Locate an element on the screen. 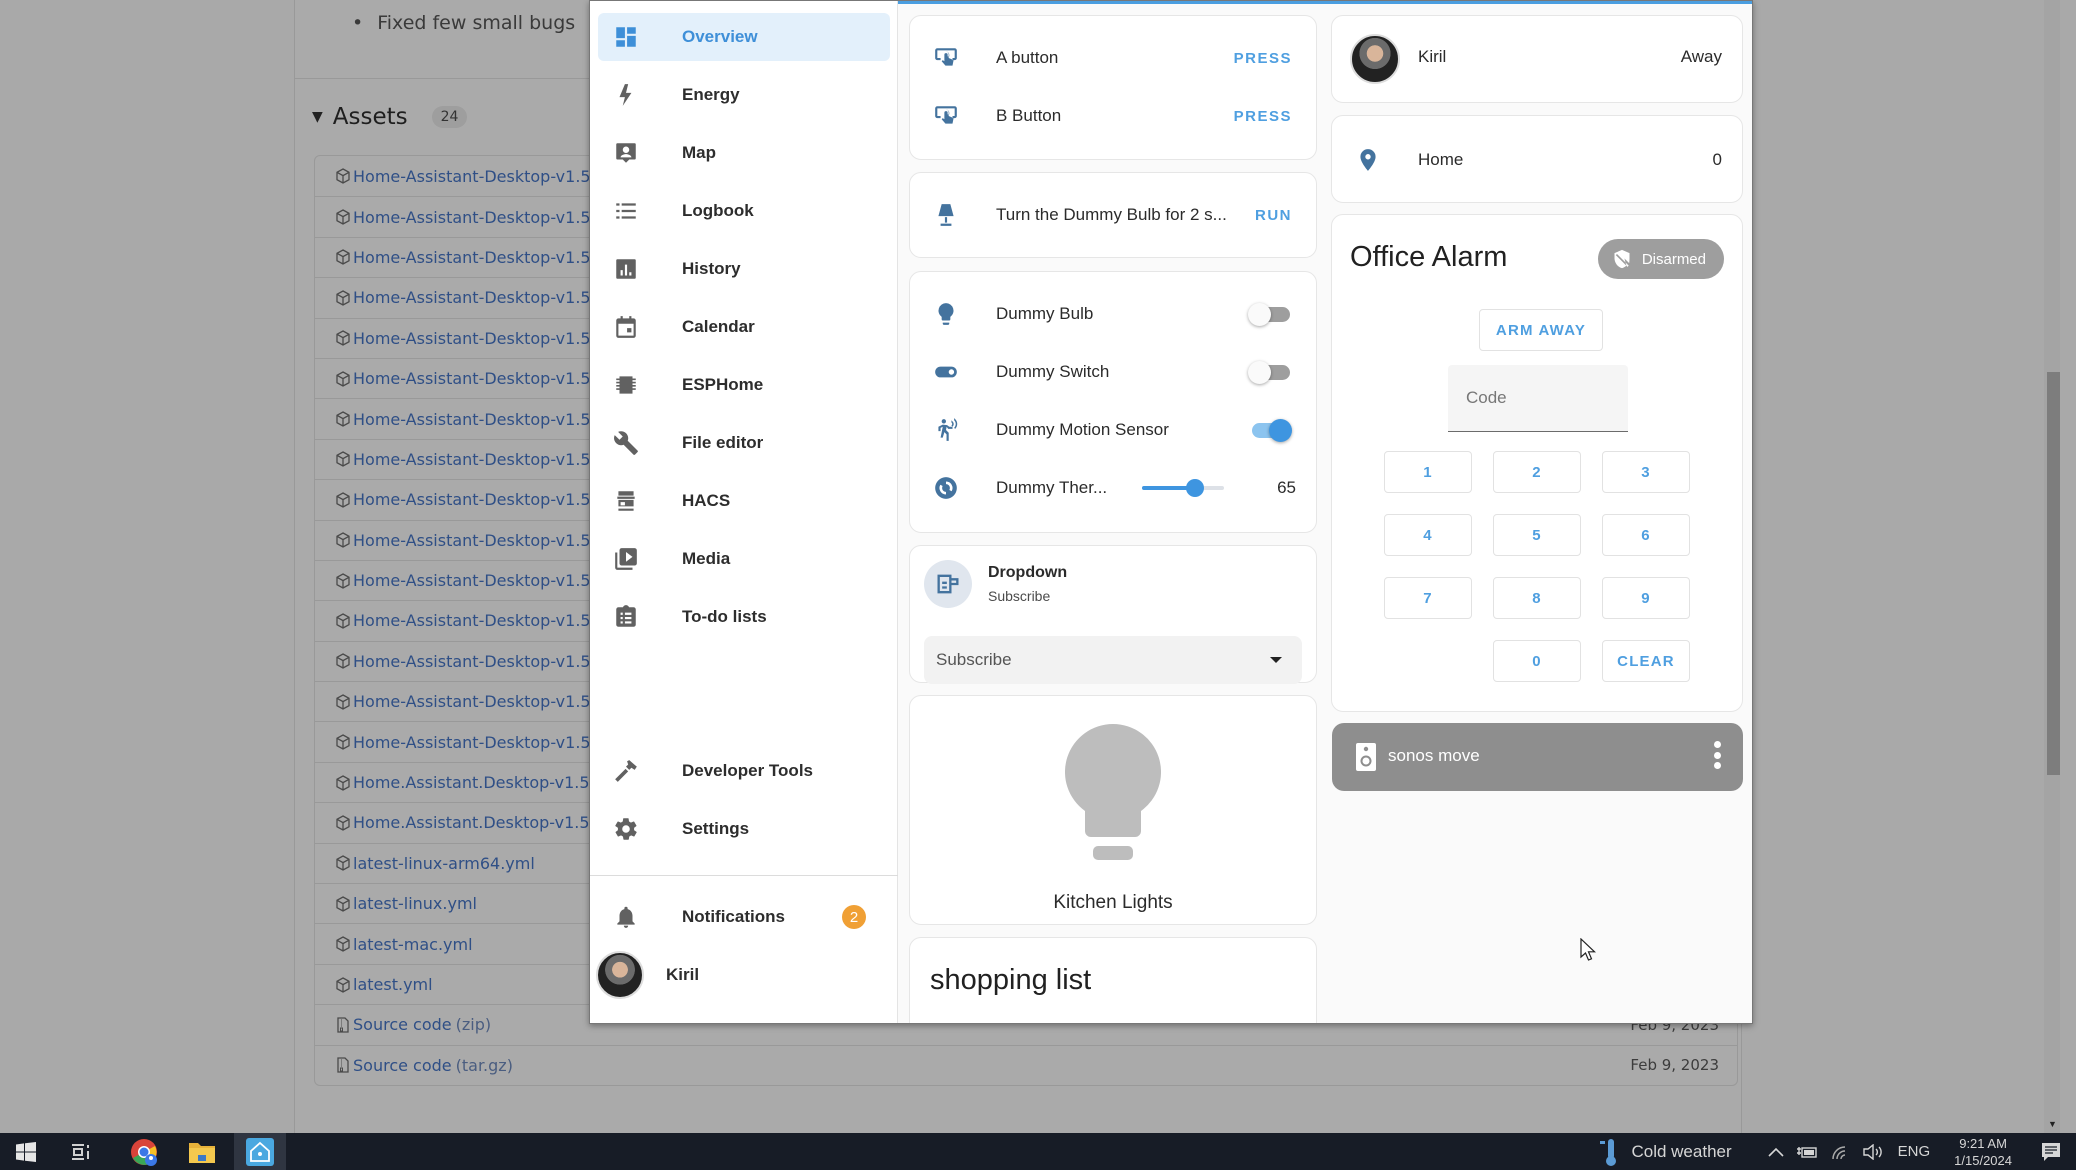 The image size is (2076, 1170). scrollbar-thumb is located at coordinates (2053, 573).